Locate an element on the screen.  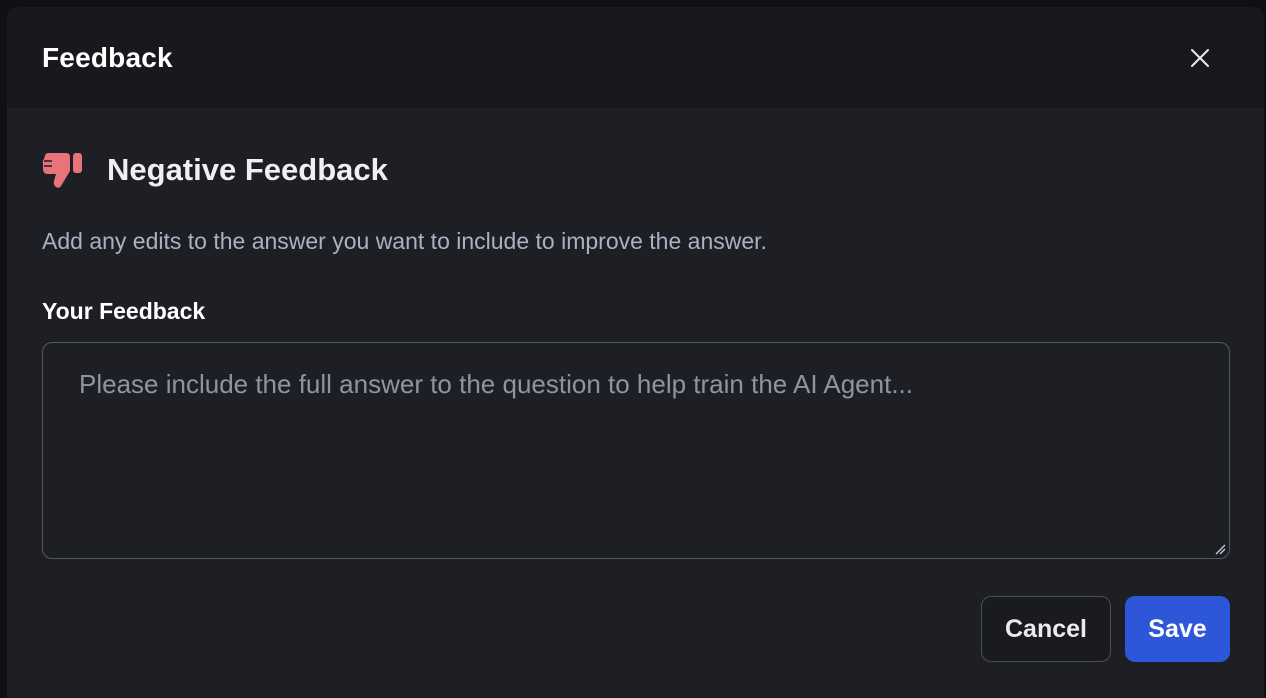
cancel-button: Cancel is located at coordinates (1046, 629).